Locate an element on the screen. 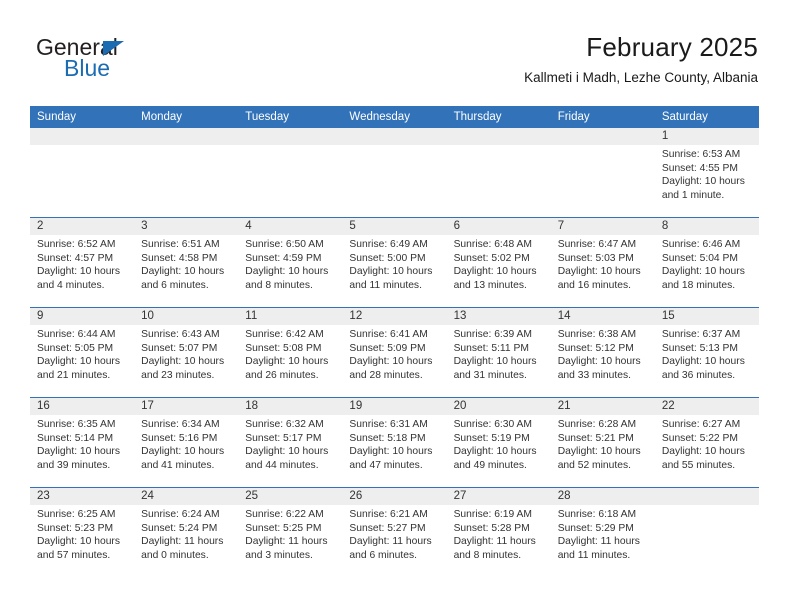 This screenshot has width=792, height=612. day-number: 25 is located at coordinates (290, 496).